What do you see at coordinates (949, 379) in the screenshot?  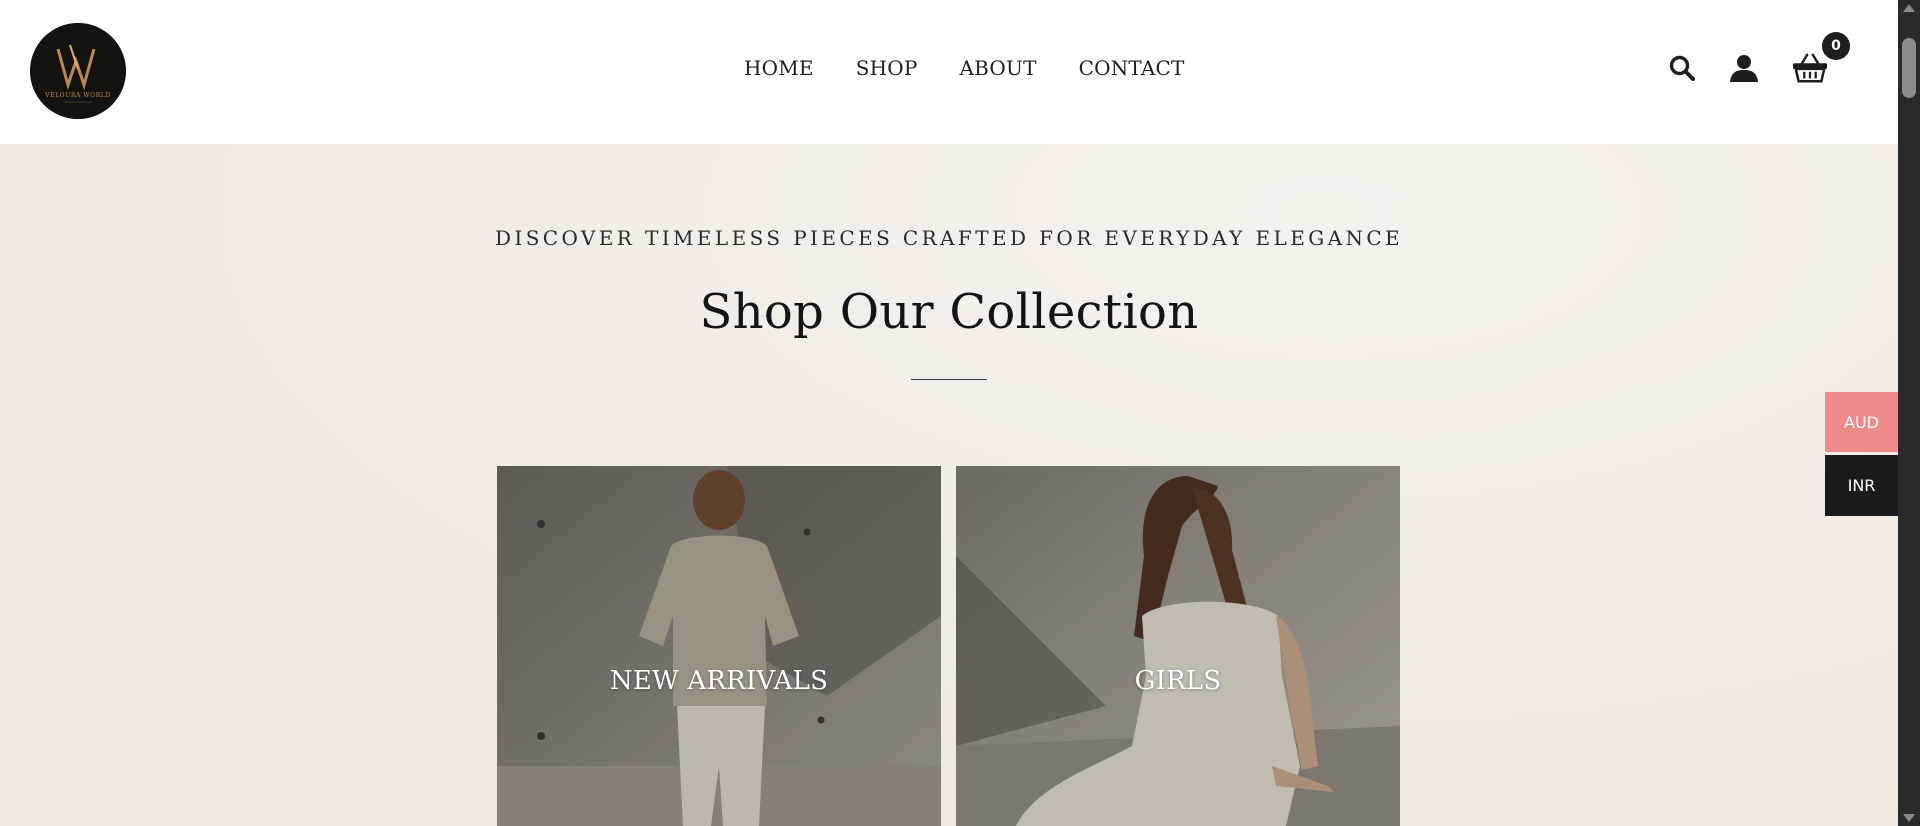 I see `title-divider` at bounding box center [949, 379].